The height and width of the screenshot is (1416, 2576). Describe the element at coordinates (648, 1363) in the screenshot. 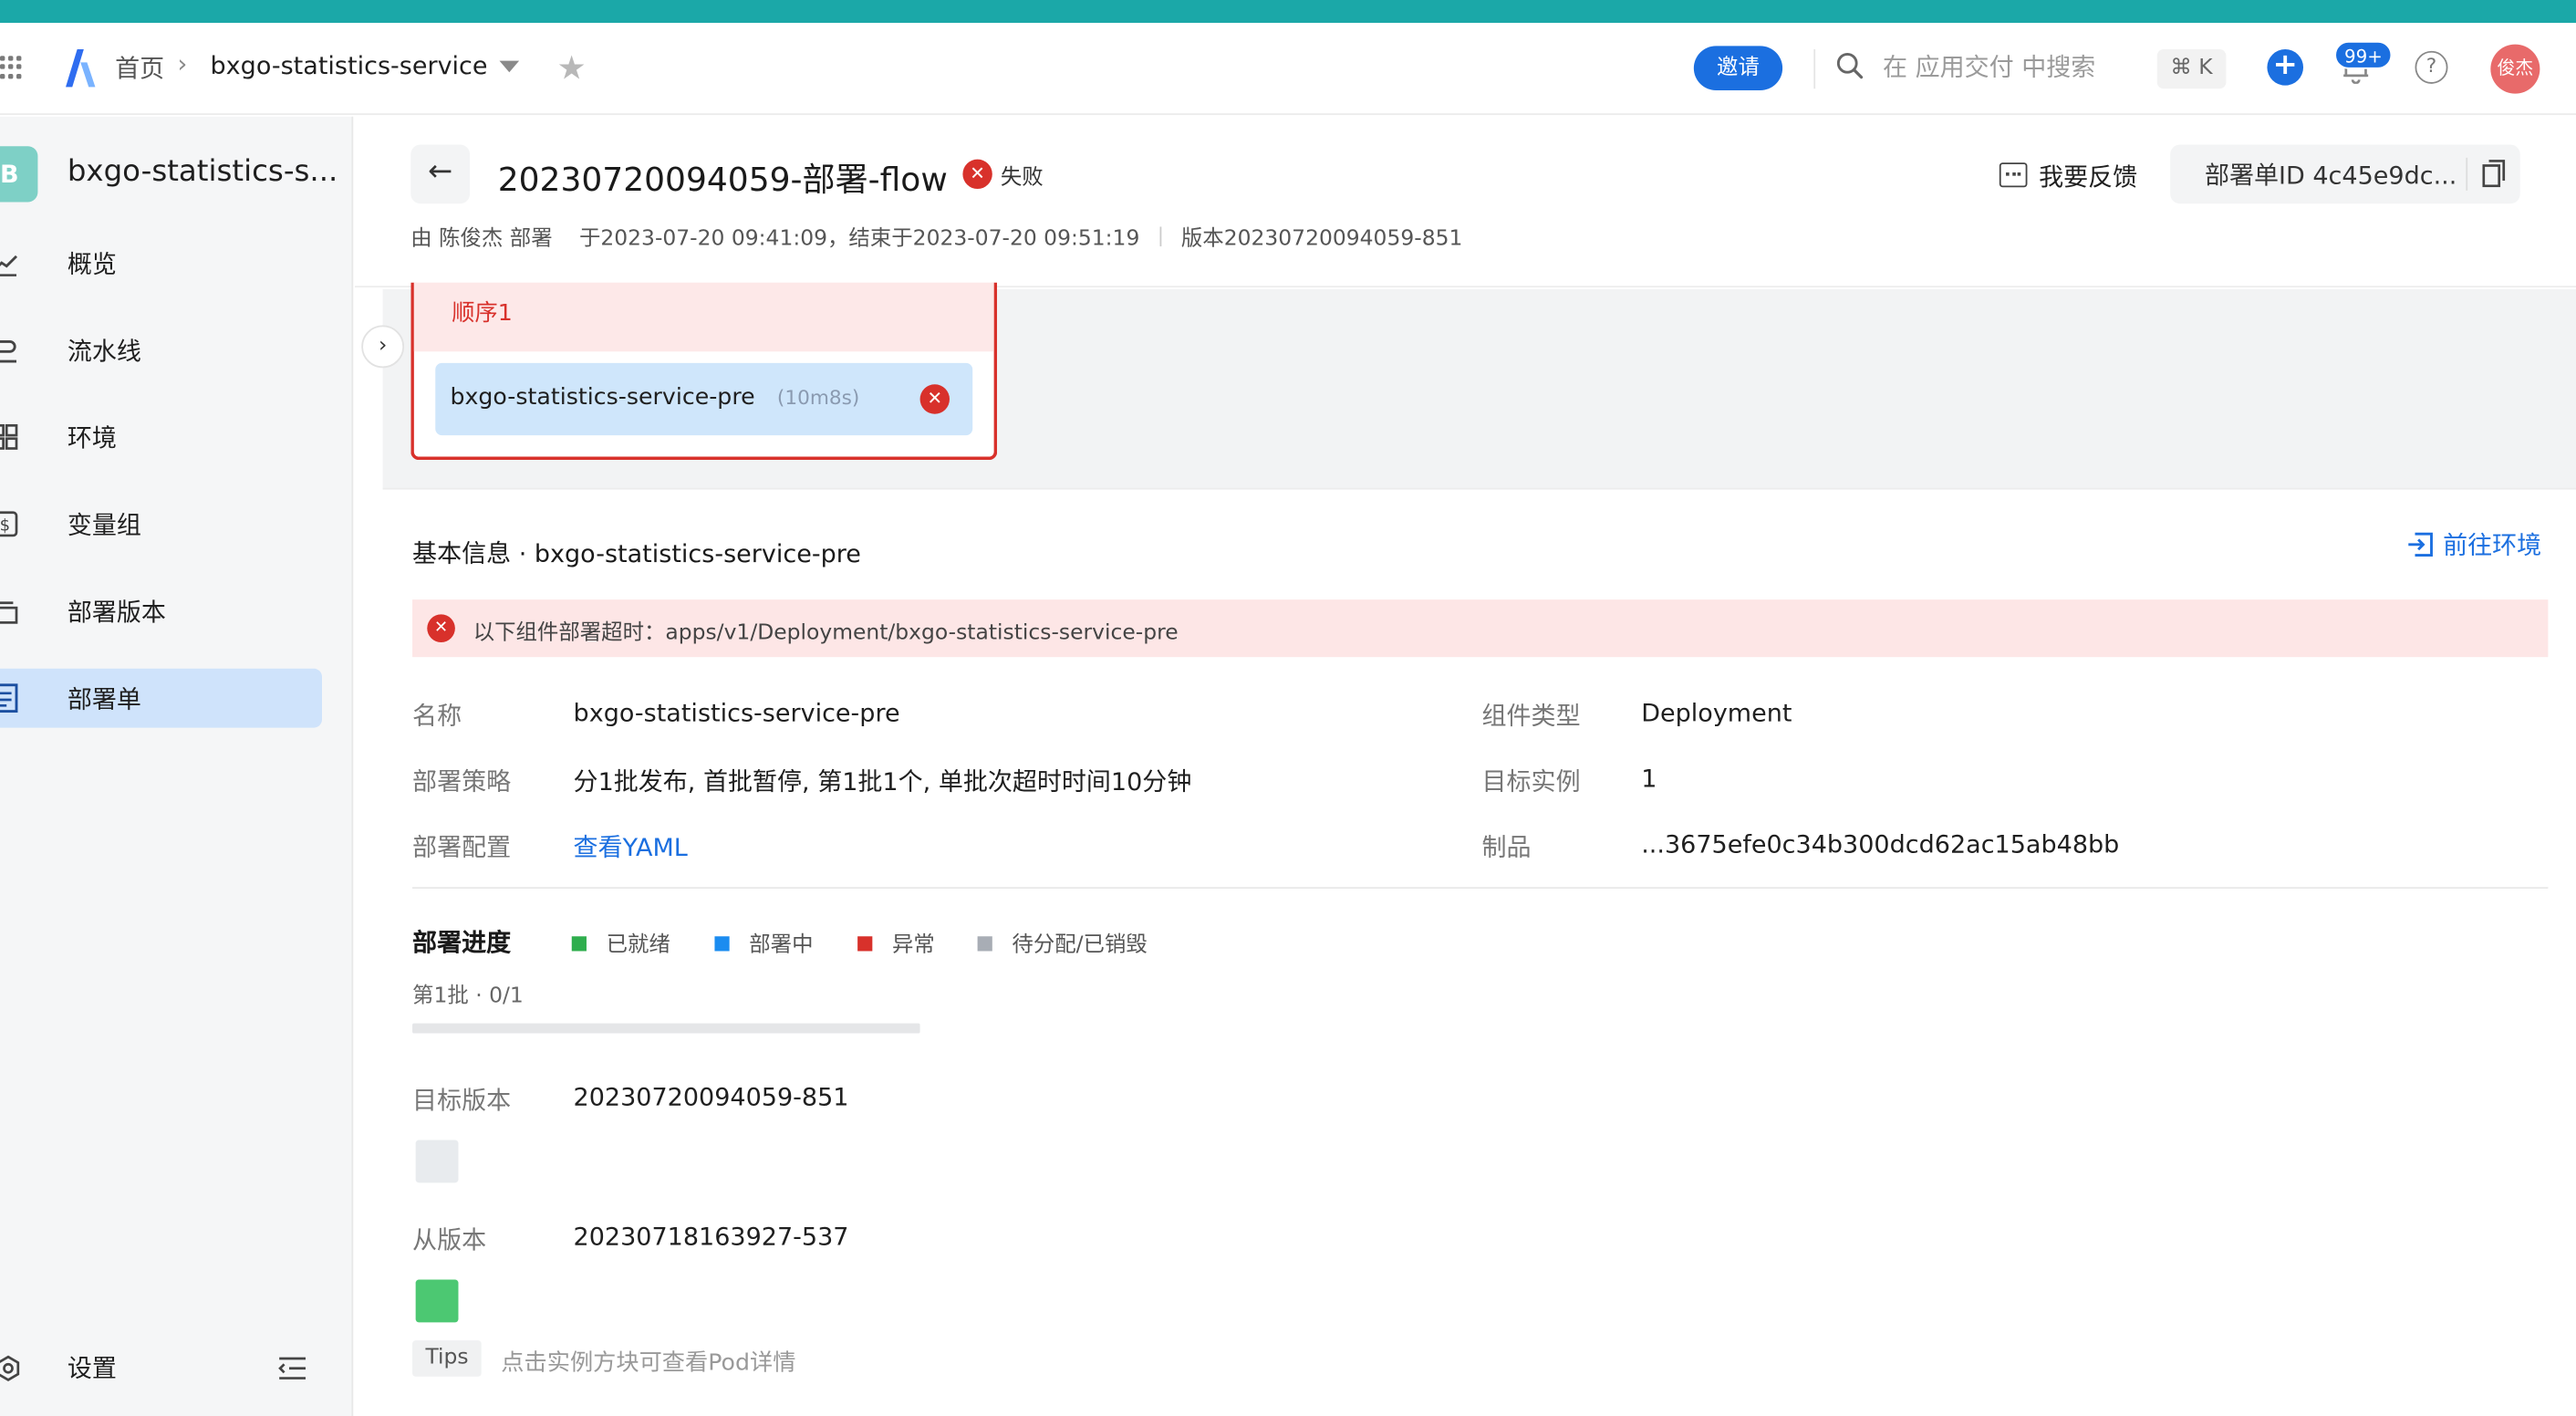

I see `tips-text: 点击实例方块可查看Pod详情` at that location.